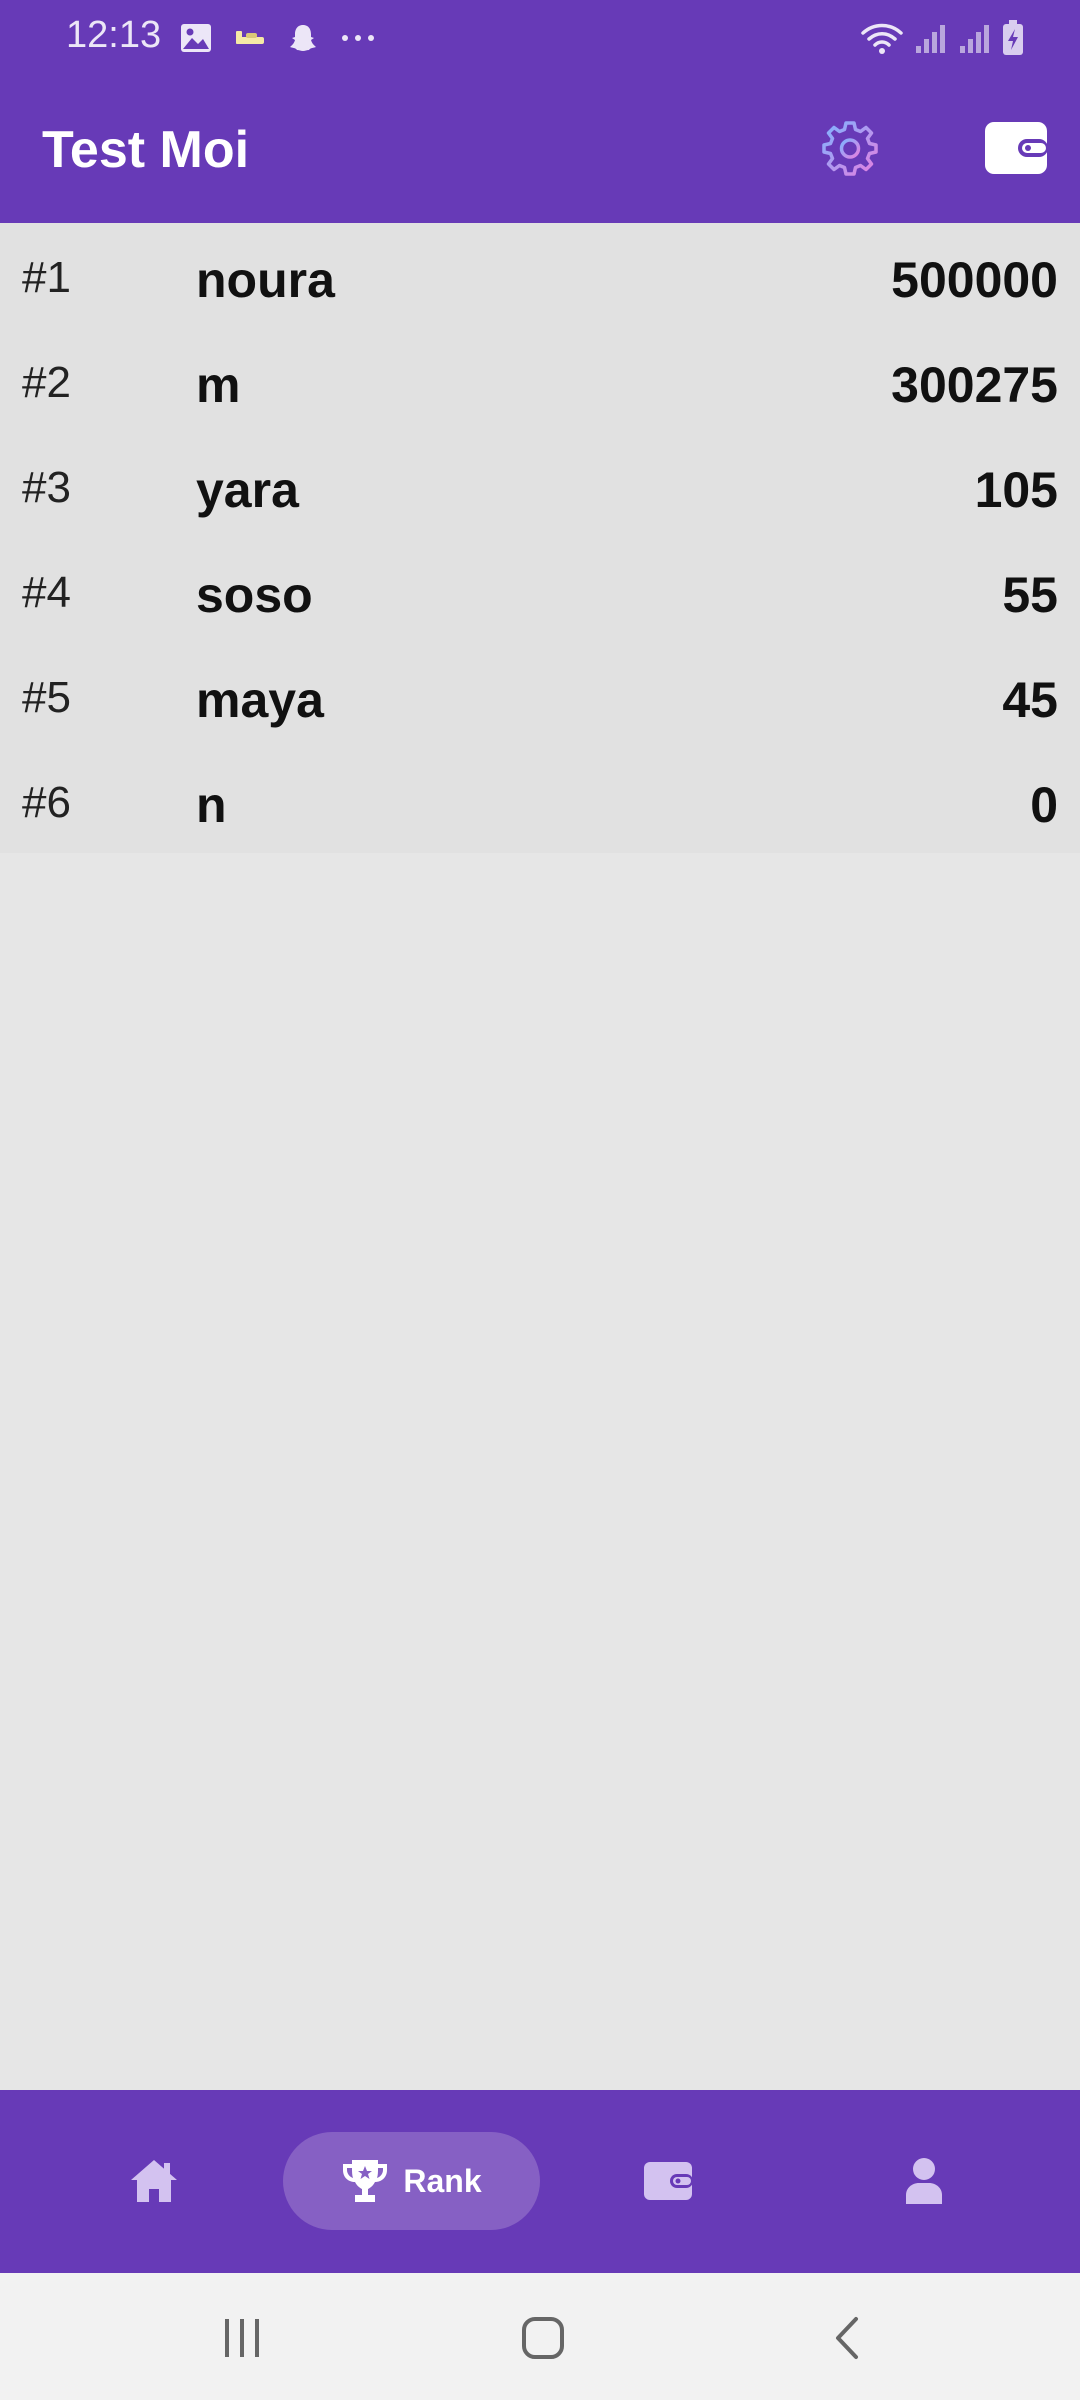 The width and height of the screenshot is (1080, 2400). I want to click on nav-home, so click(154, 2181).